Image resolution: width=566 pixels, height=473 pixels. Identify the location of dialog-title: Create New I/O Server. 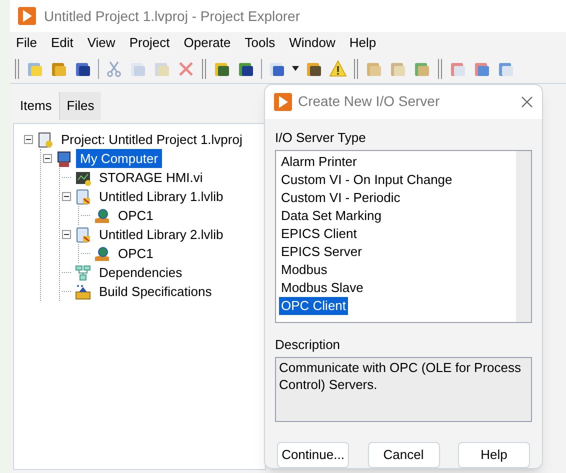
(369, 102).